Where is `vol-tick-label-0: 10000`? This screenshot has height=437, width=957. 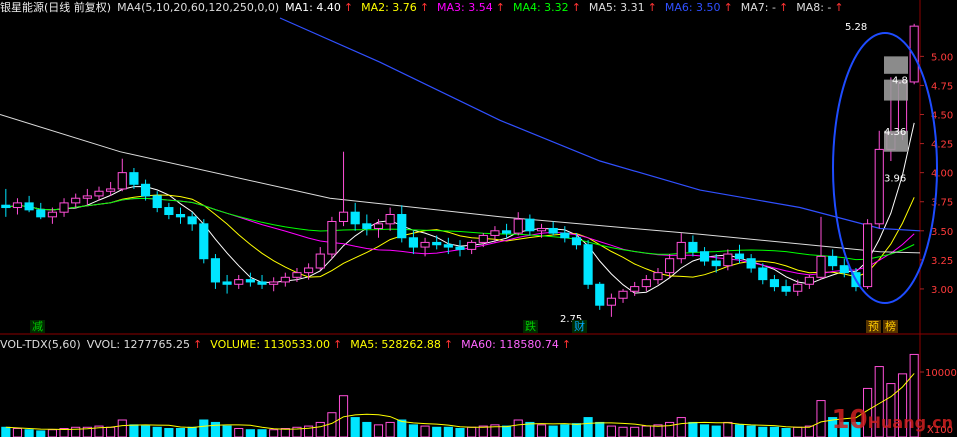
vol-tick-label-0: 10000 is located at coordinates (941, 373).